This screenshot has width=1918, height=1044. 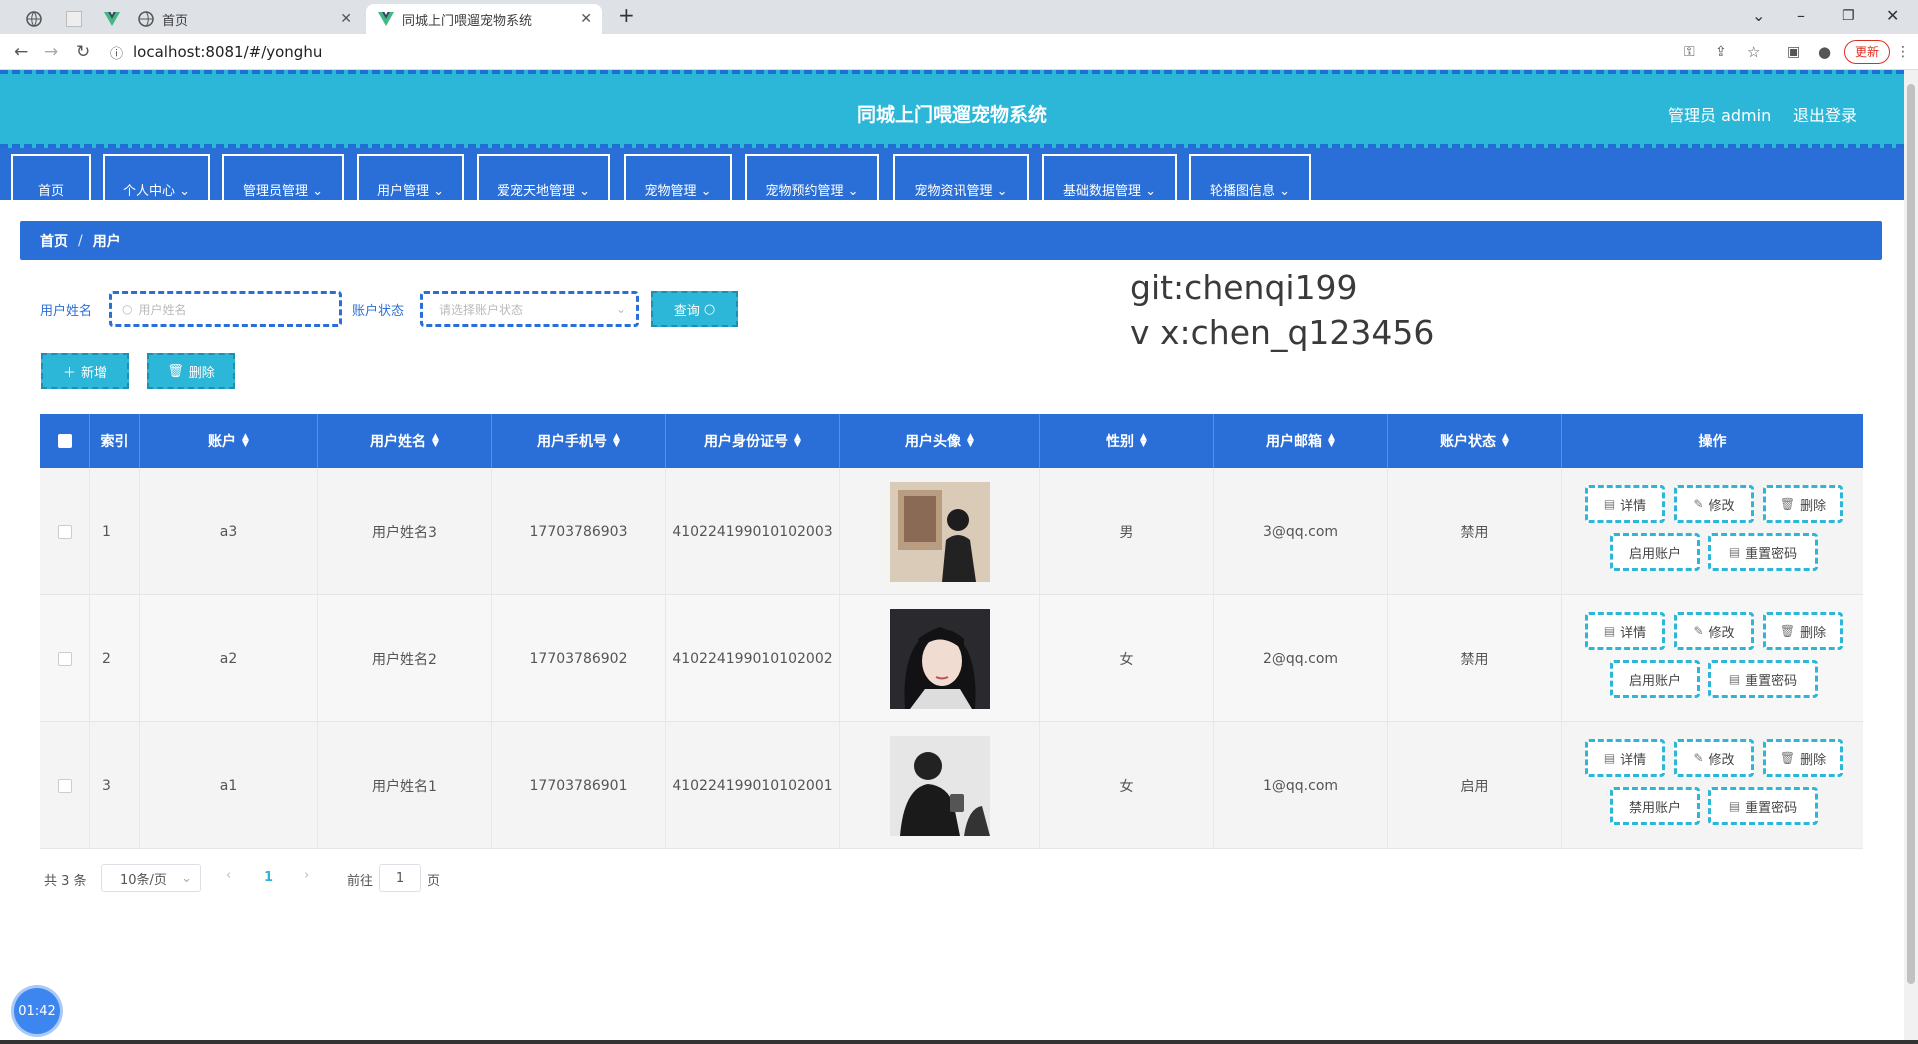 I want to click on select-all-checkbox, so click(x=64, y=441).